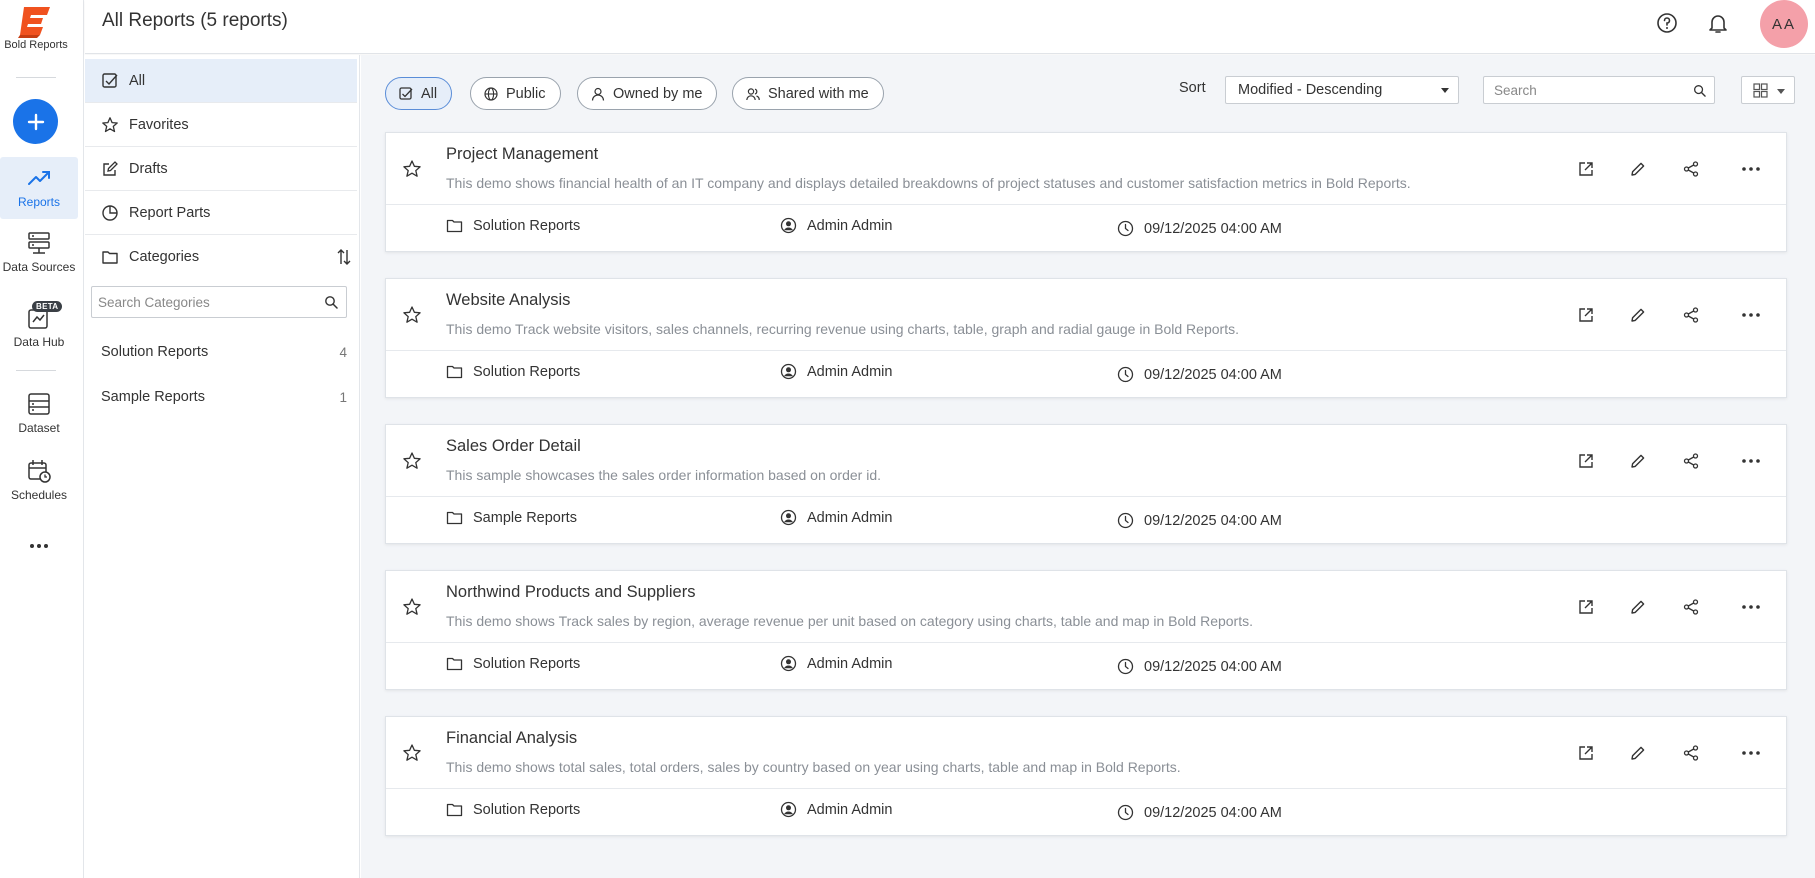  What do you see at coordinates (221, 81) in the screenshot?
I see `cat-item-all: All` at bounding box center [221, 81].